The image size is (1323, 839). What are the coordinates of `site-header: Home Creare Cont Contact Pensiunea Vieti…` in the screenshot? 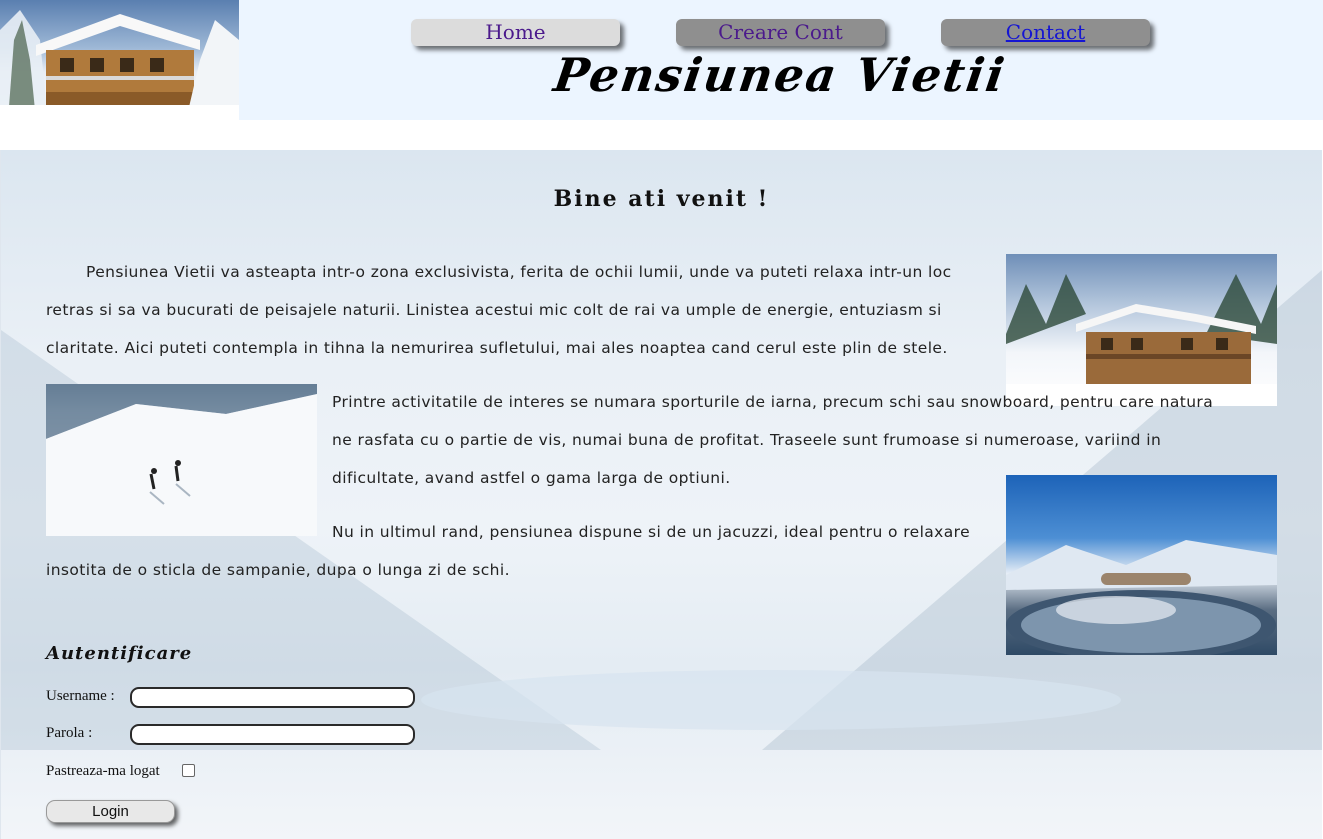 It's located at (661, 60).